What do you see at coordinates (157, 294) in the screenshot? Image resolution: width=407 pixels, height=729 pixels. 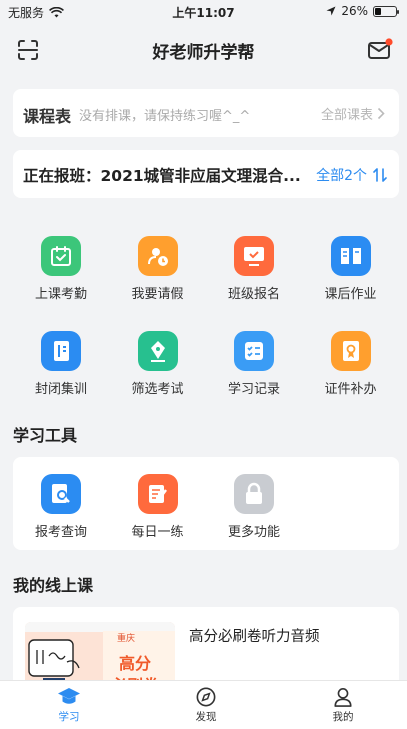 I see `grid-item-label: 我要请假` at bounding box center [157, 294].